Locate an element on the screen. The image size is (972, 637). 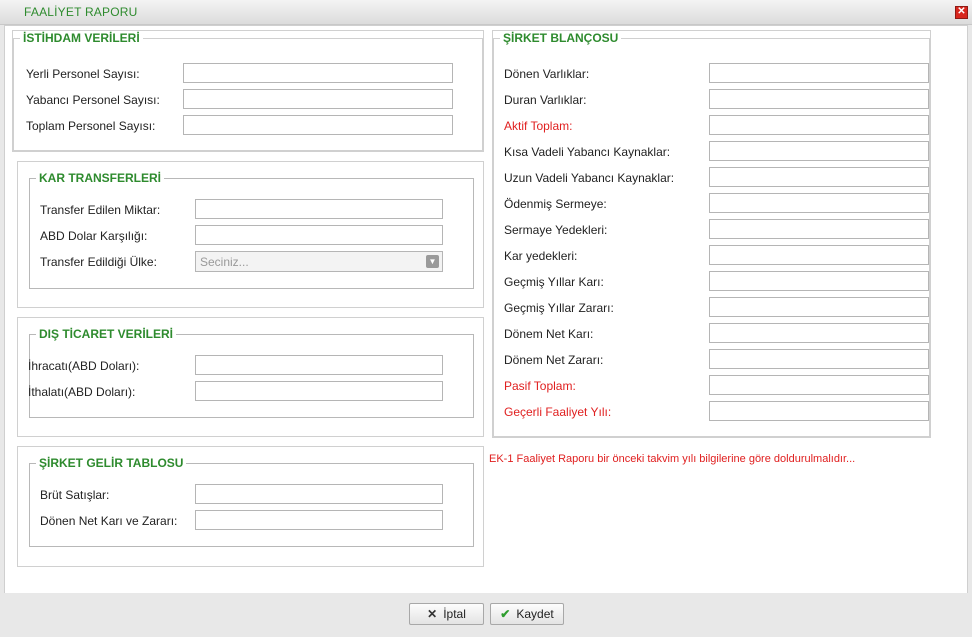
ihracat-input is located at coordinates (319, 365).